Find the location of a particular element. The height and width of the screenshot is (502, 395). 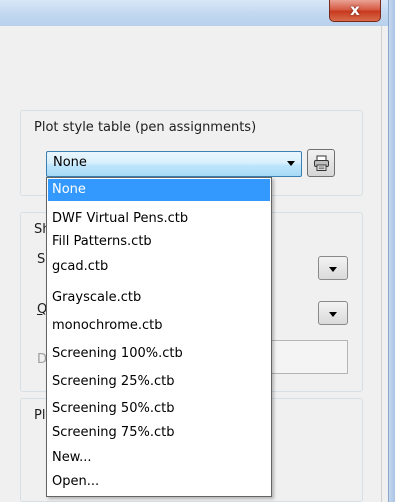

dropdown-option-fill-patterns: Fill Patterns.ctb is located at coordinates (159, 242).